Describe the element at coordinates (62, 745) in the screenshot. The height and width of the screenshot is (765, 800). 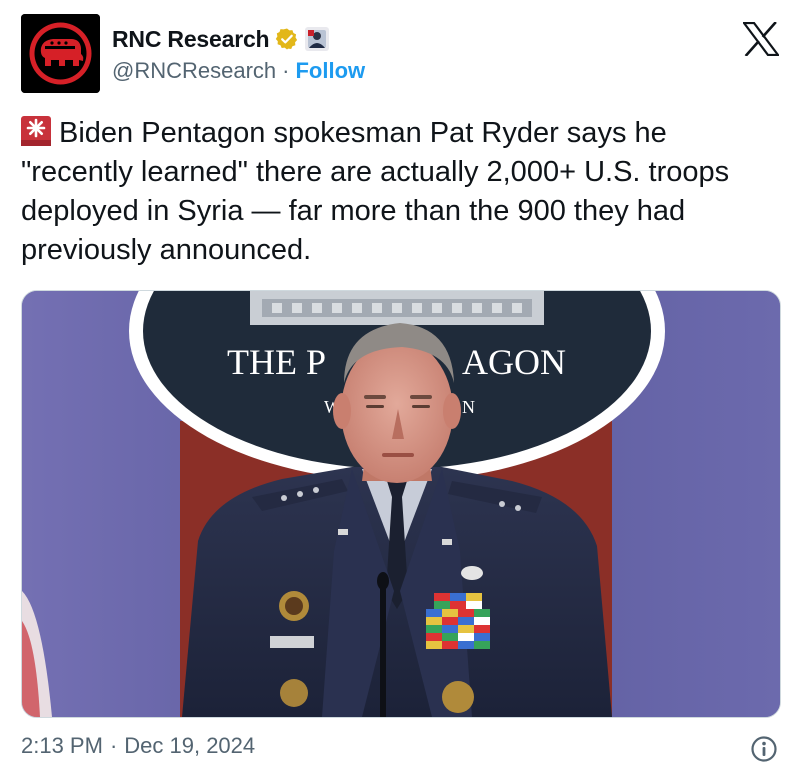
I see `post-time: 2:13 PM` at that location.